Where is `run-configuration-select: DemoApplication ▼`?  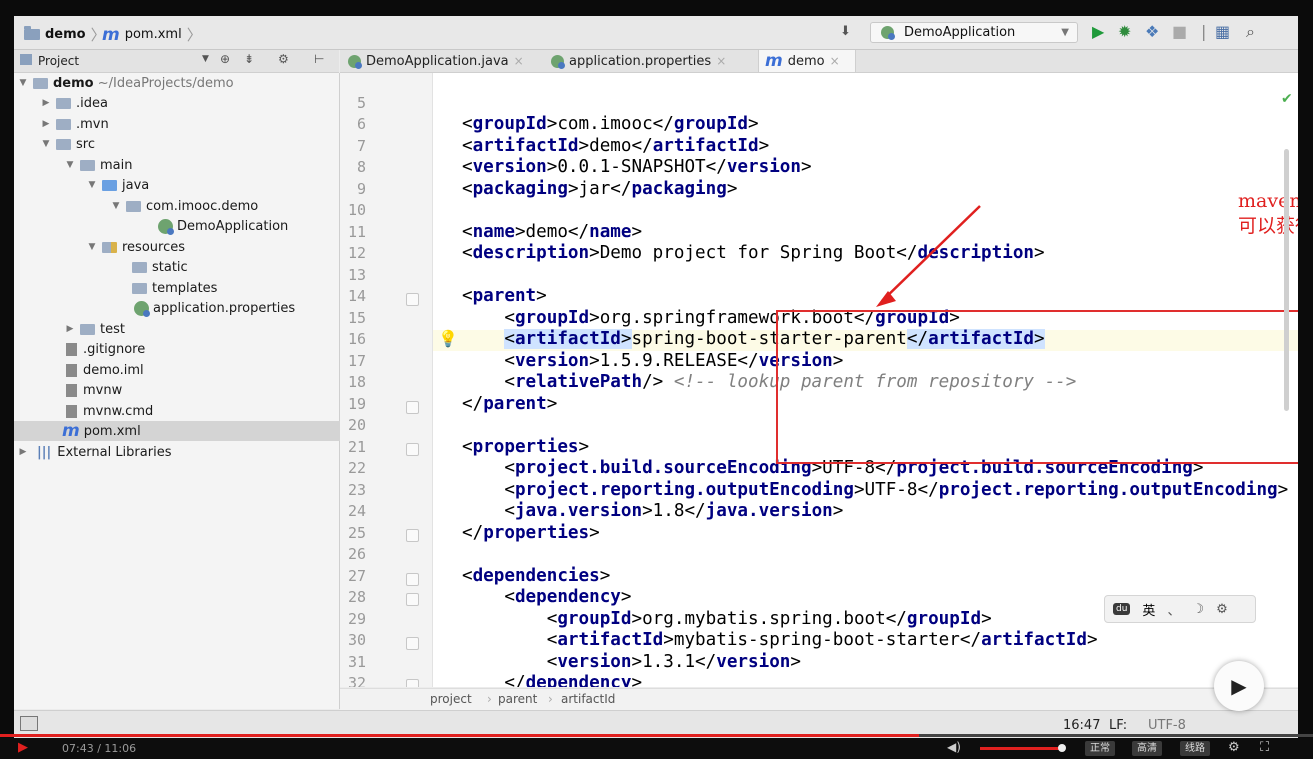
run-configuration-select: DemoApplication ▼ is located at coordinates (974, 32).